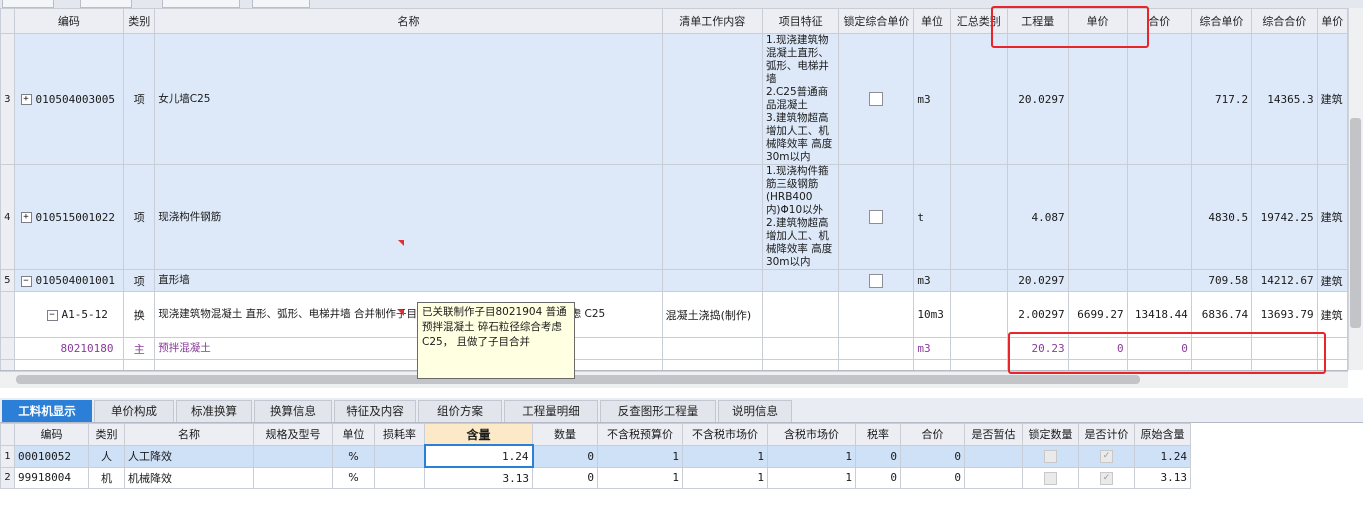 The image size is (1363, 512). I want to click on type-cell: 换, so click(139, 364).